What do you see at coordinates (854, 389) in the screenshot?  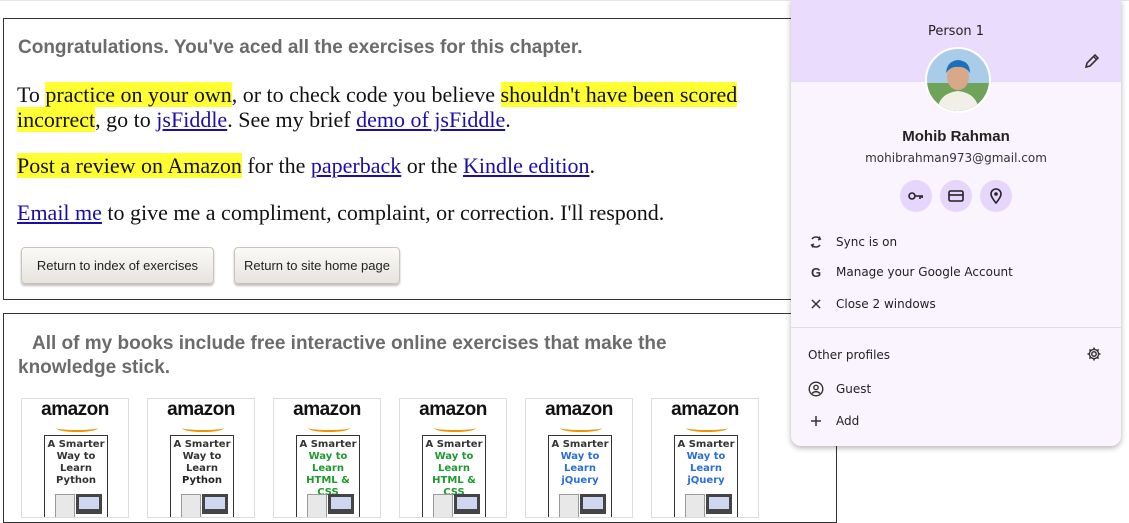 I see `guest-label: Guest` at bounding box center [854, 389].